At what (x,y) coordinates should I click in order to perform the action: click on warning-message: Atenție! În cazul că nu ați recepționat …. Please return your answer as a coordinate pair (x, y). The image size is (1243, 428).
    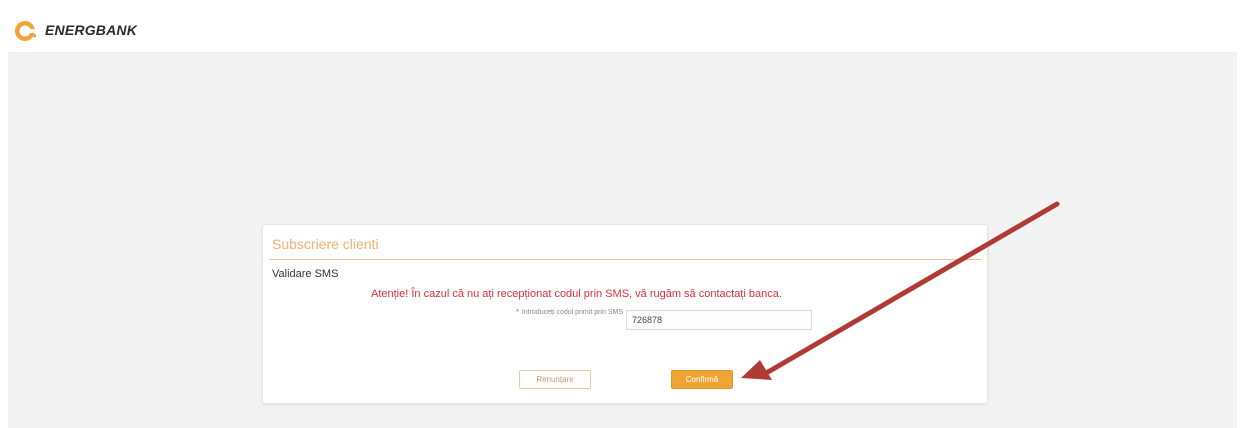
    Looking at the image, I should click on (576, 294).